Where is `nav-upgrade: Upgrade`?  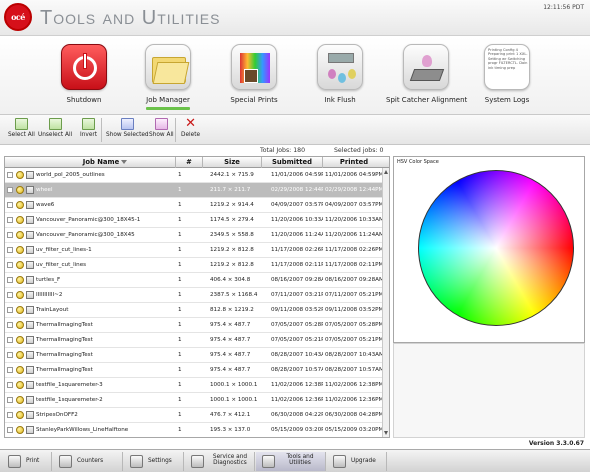 nav-upgrade: Upgrade is located at coordinates (357, 461).